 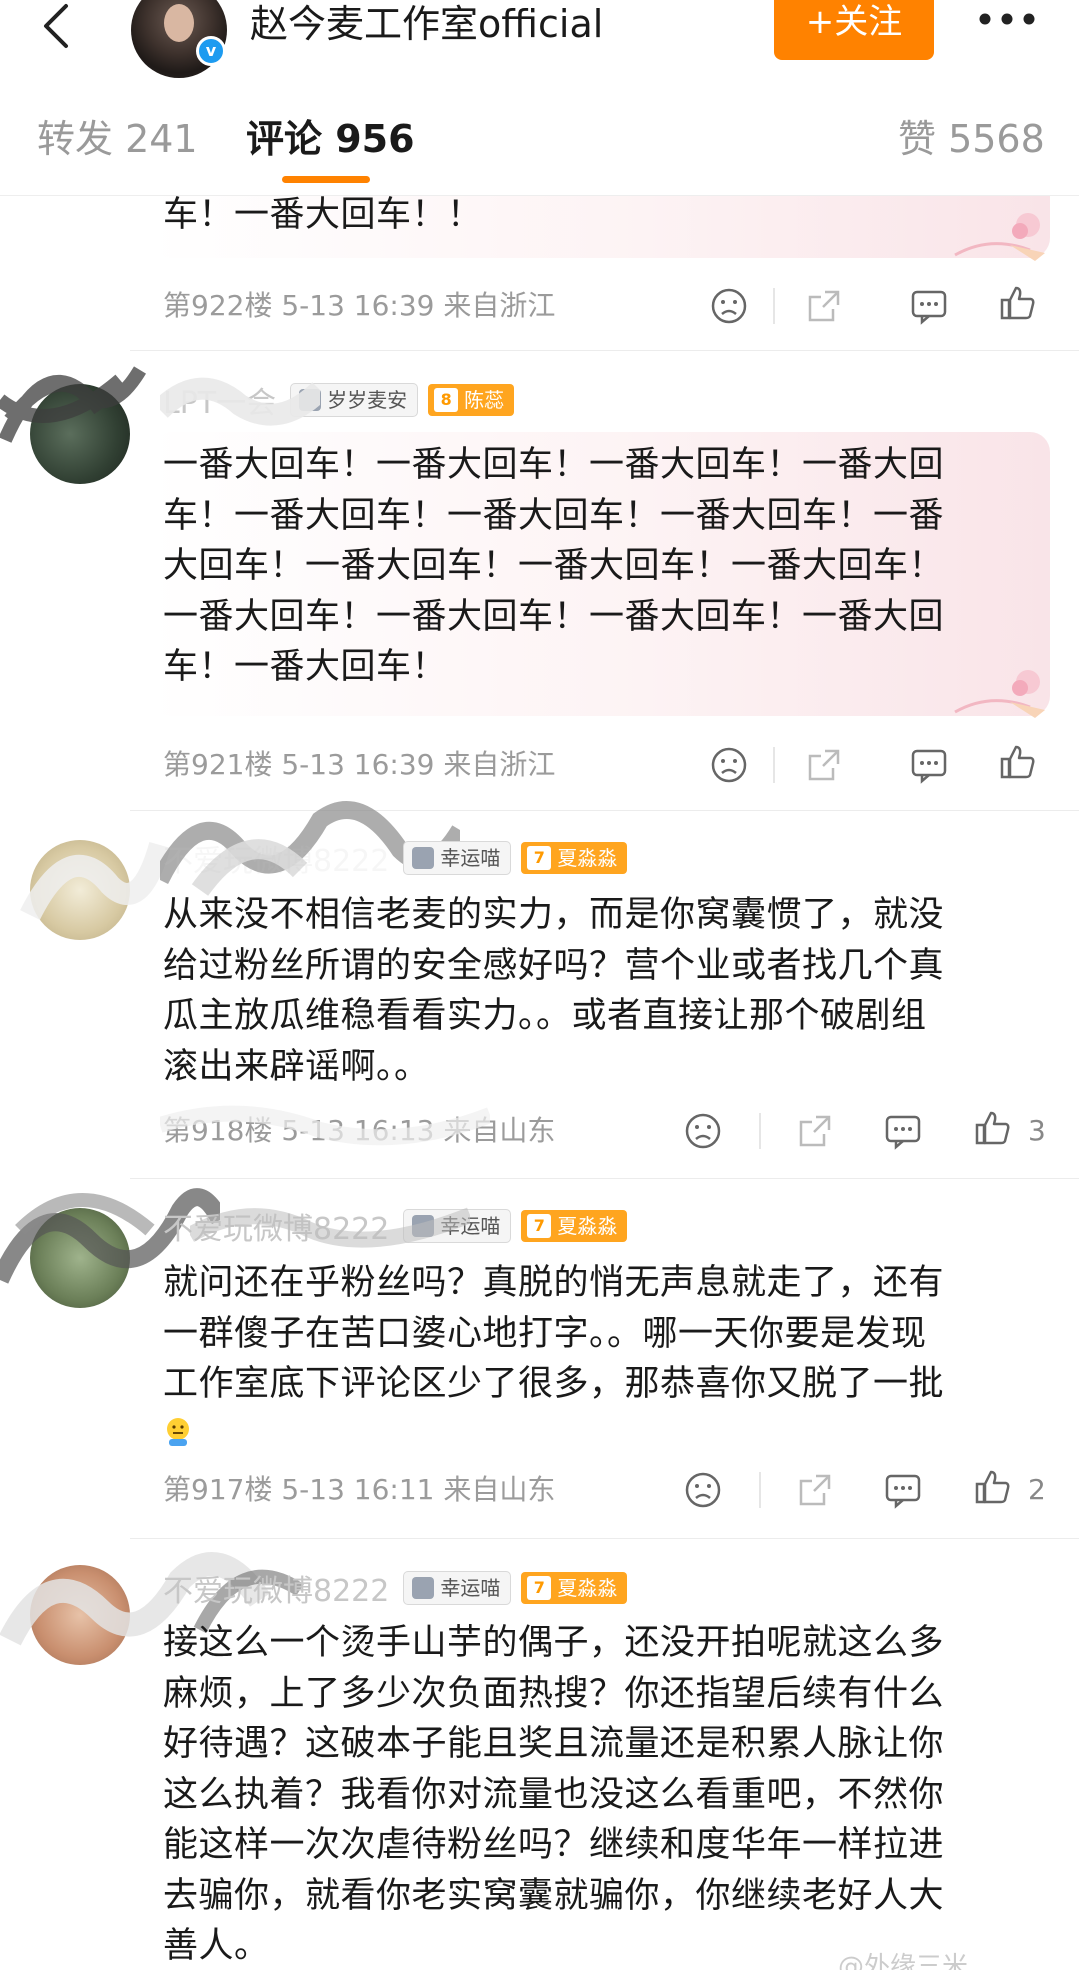 I want to click on comment-line: 麻烦，上了多少次负面热搜？你还指望后续有什么, so click(x=554, y=1693).